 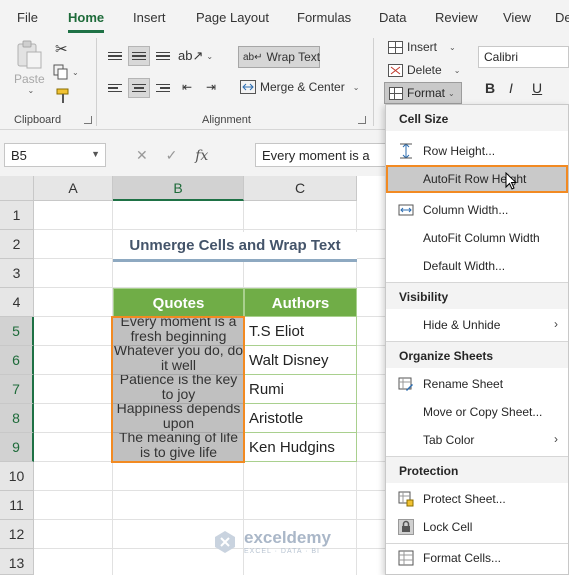 What do you see at coordinates (477, 440) in the screenshot?
I see `menu-item-tab-color: Tab Color ›` at bounding box center [477, 440].